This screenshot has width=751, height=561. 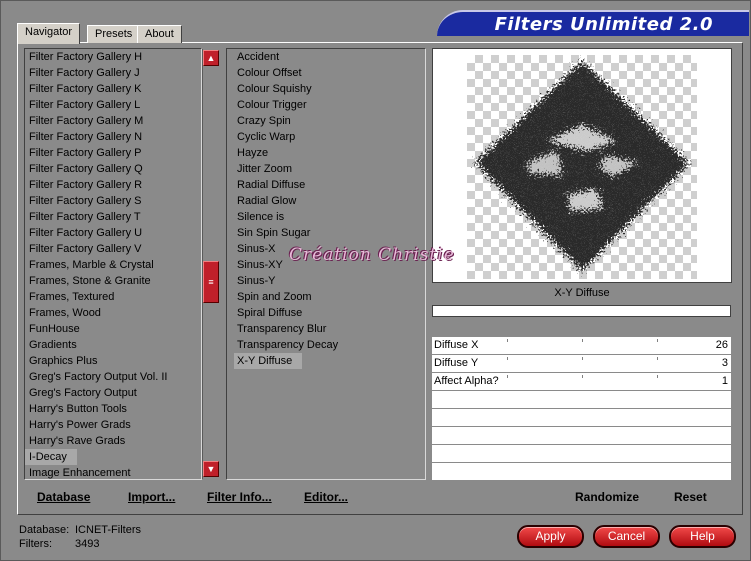 What do you see at coordinates (54, 329) in the screenshot?
I see `category-item-label: FunHouse` at bounding box center [54, 329].